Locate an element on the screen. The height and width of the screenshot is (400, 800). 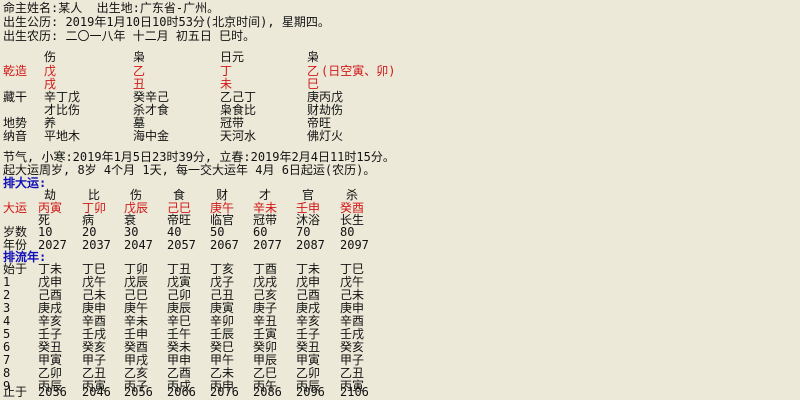
liunian-cell: 壬子 is located at coordinates (308, 334).